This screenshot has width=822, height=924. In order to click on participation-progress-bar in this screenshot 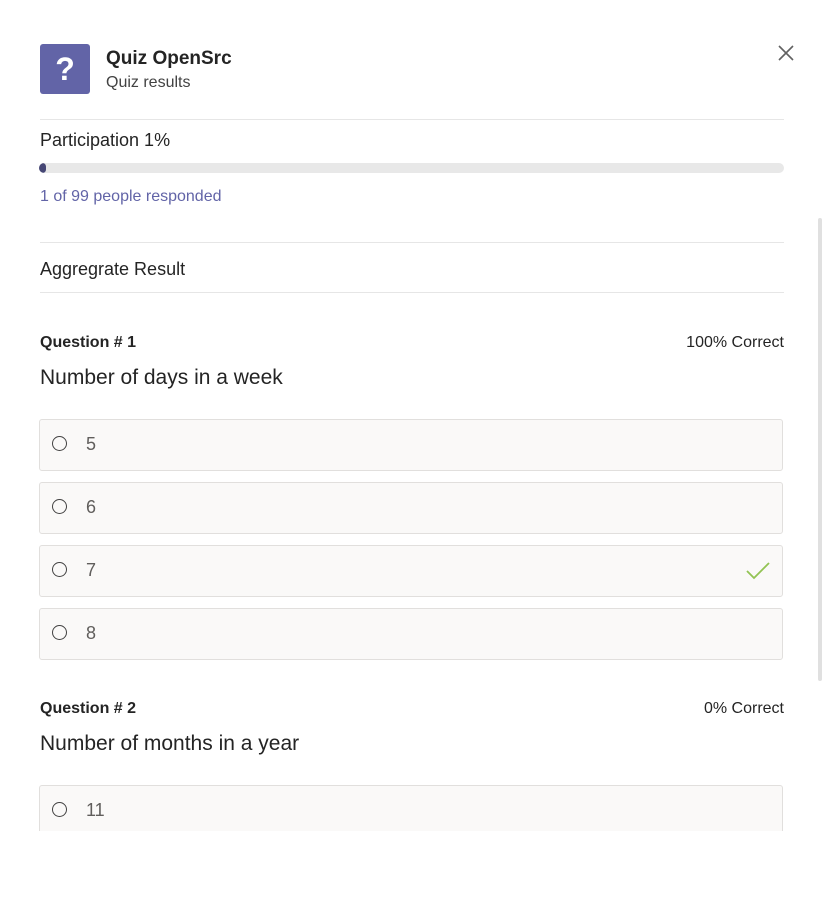, I will do `click(411, 168)`.